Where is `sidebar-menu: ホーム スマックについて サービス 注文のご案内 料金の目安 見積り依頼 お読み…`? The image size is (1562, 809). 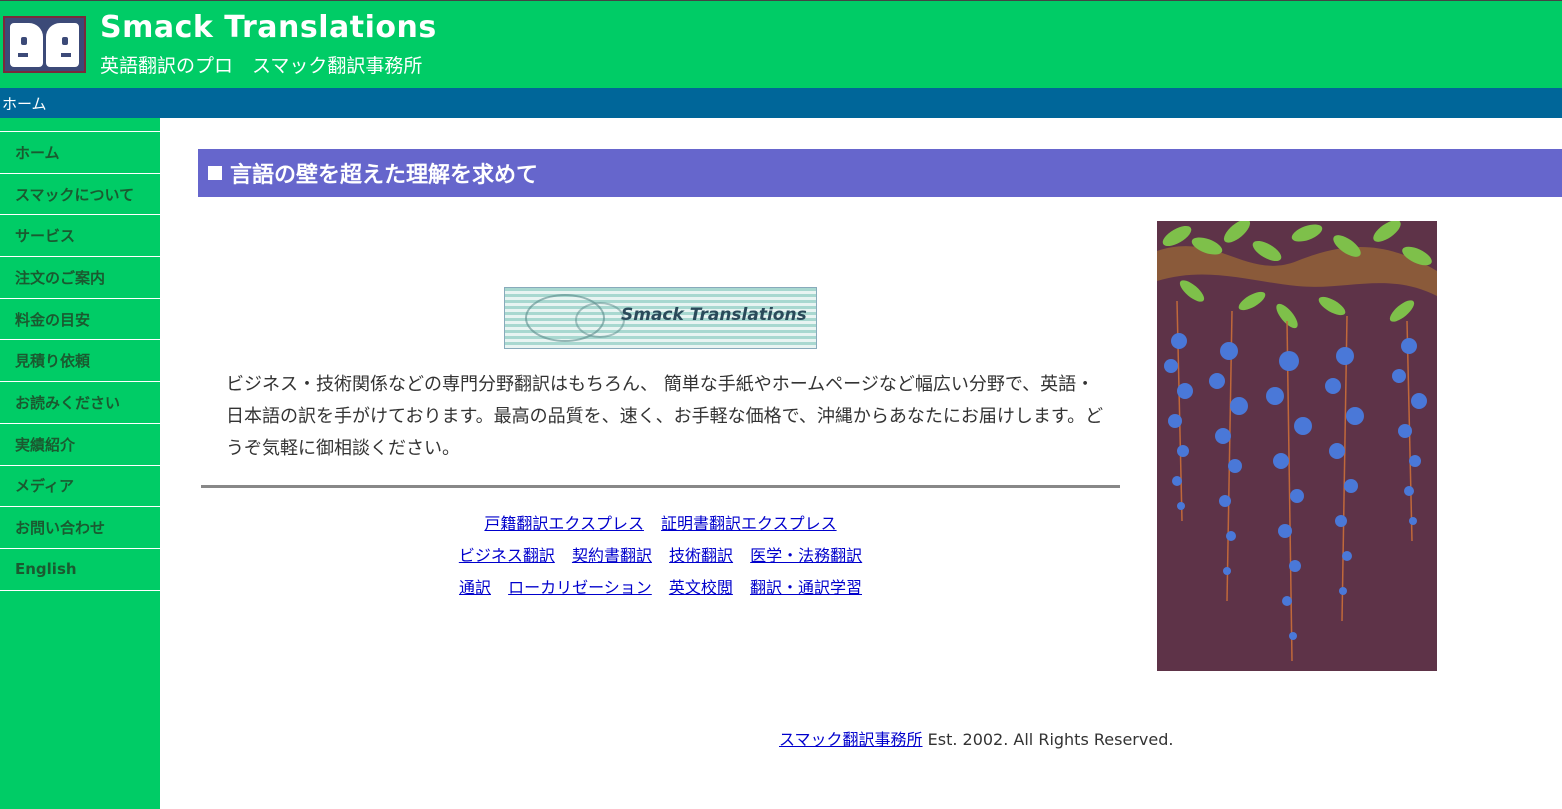
sidebar-menu: ホーム スマックについて サービス 注文のご案内 料金の目安 見積り依頼 お読み… is located at coordinates (80, 361).